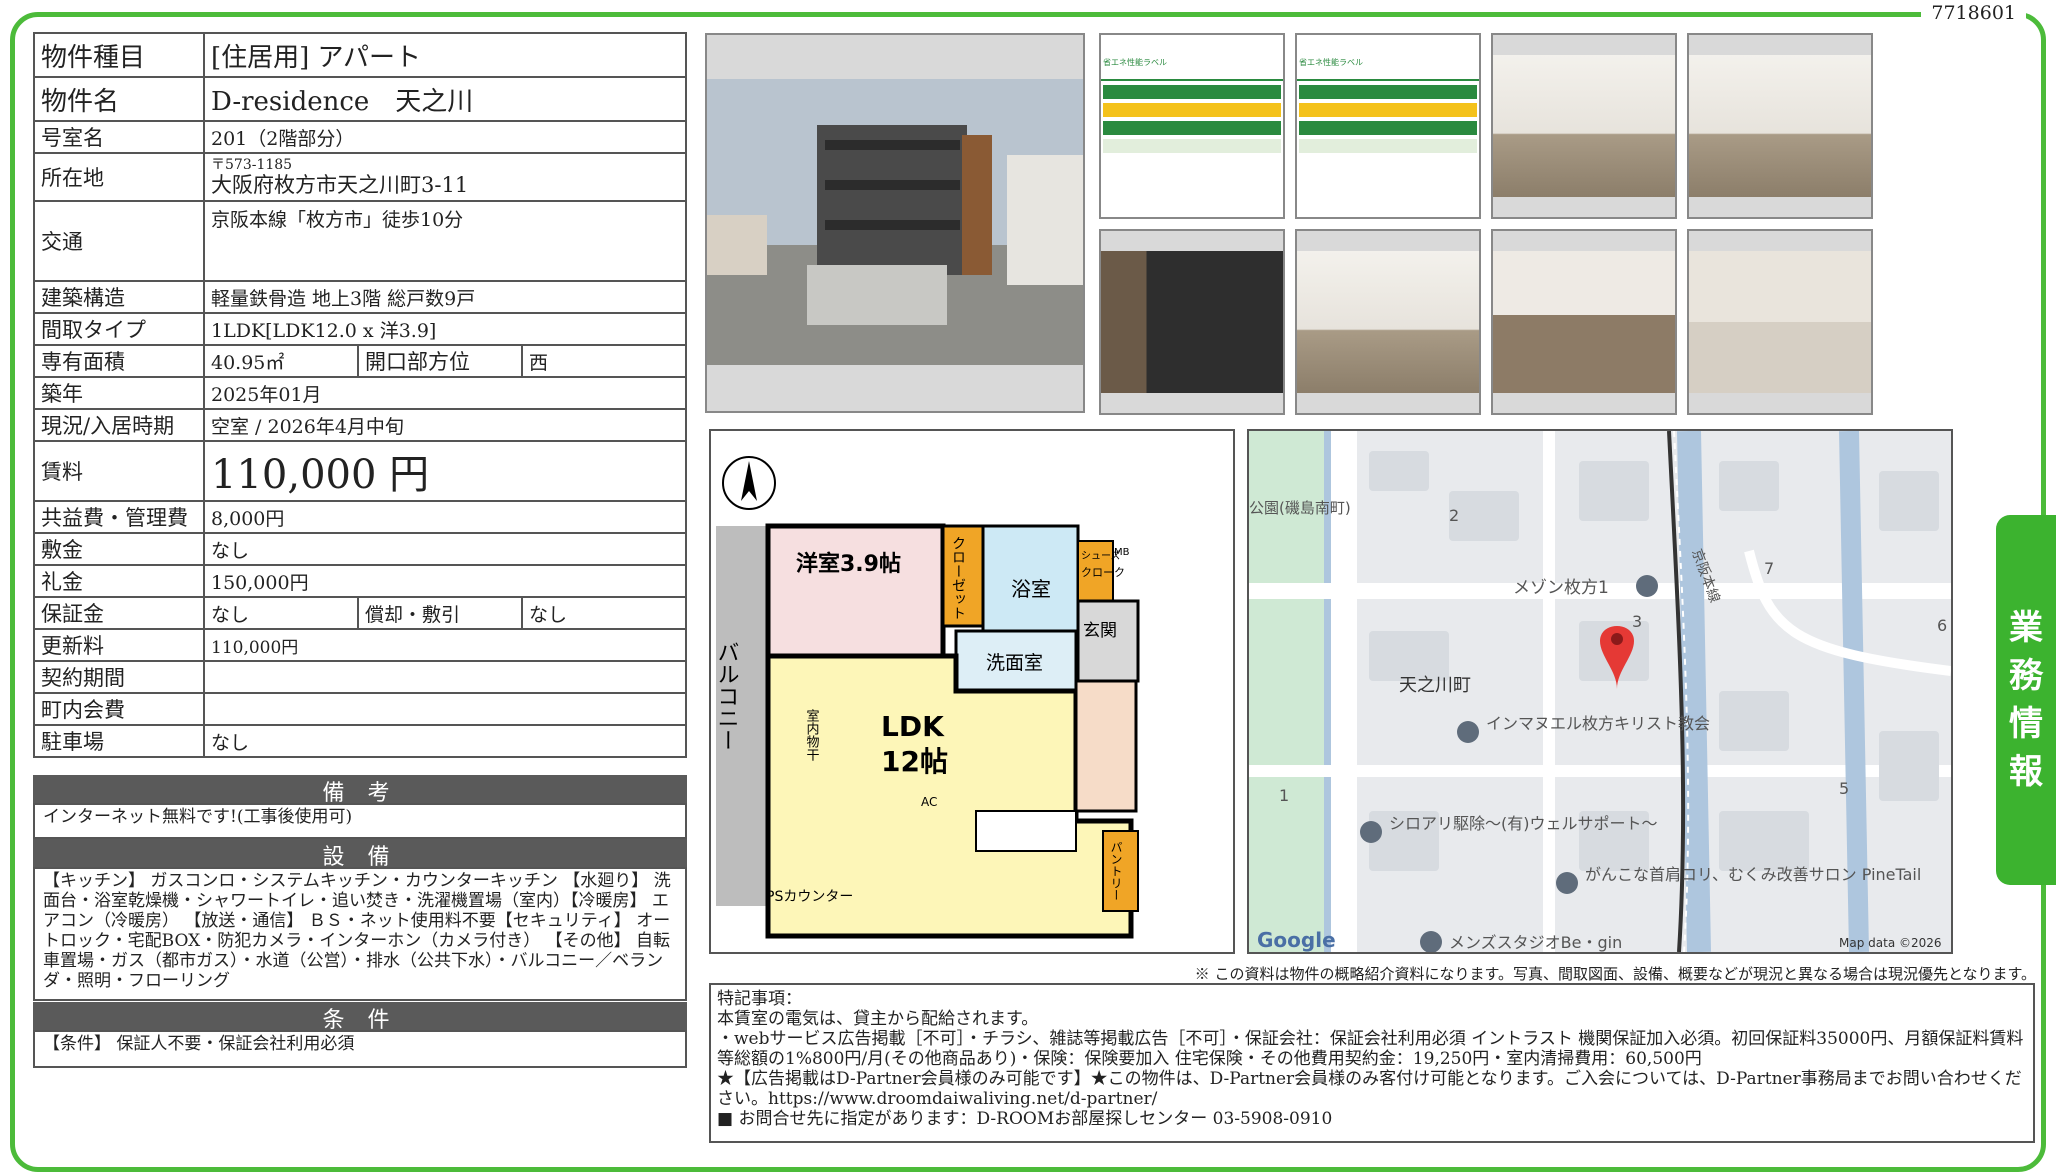 The height and width of the screenshot is (1172, 2056). Describe the element at coordinates (440, 613) in the screenshot. I see `amortization-label: 償却・敷引` at that location.